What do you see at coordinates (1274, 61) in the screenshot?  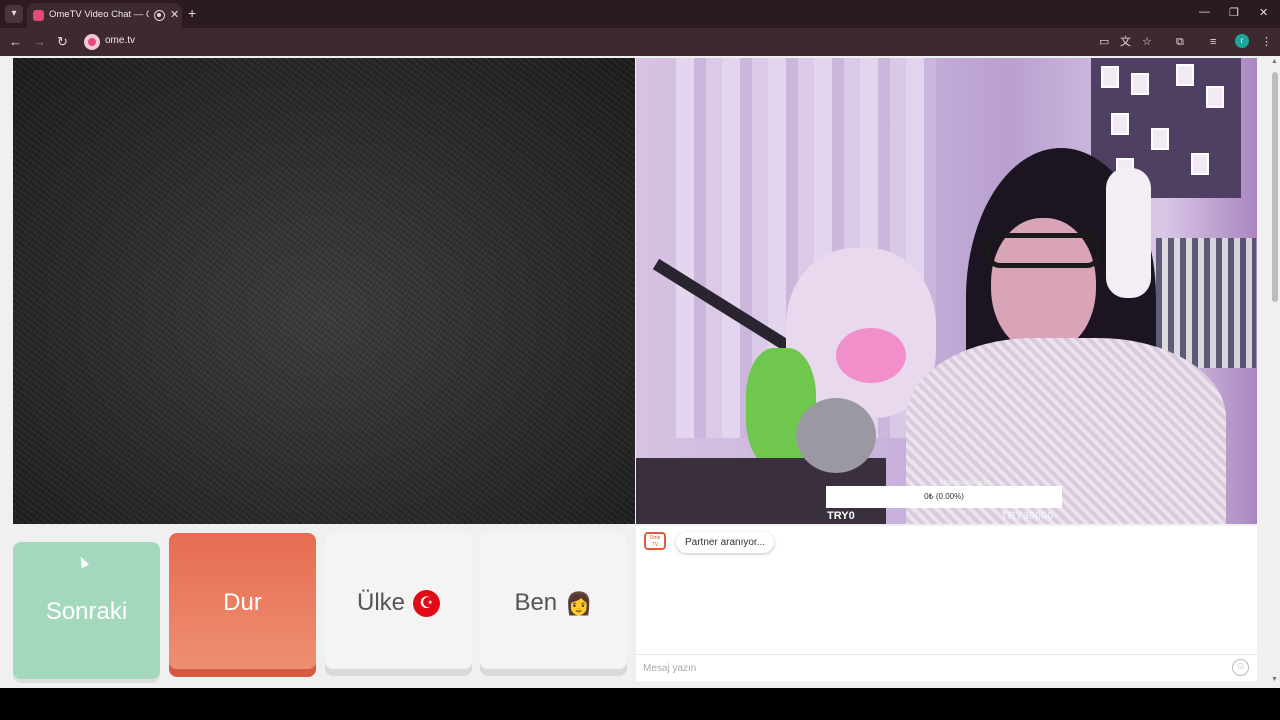 I see `scroll-up-icon: ▲` at bounding box center [1274, 61].